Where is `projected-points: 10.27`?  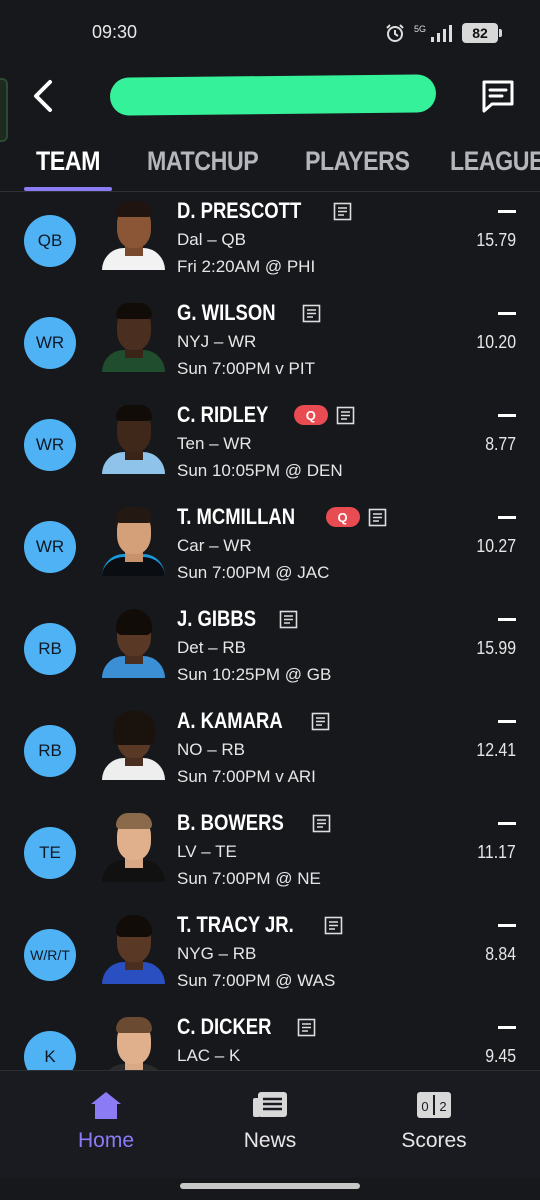 projected-points: 10.27 is located at coordinates (496, 546).